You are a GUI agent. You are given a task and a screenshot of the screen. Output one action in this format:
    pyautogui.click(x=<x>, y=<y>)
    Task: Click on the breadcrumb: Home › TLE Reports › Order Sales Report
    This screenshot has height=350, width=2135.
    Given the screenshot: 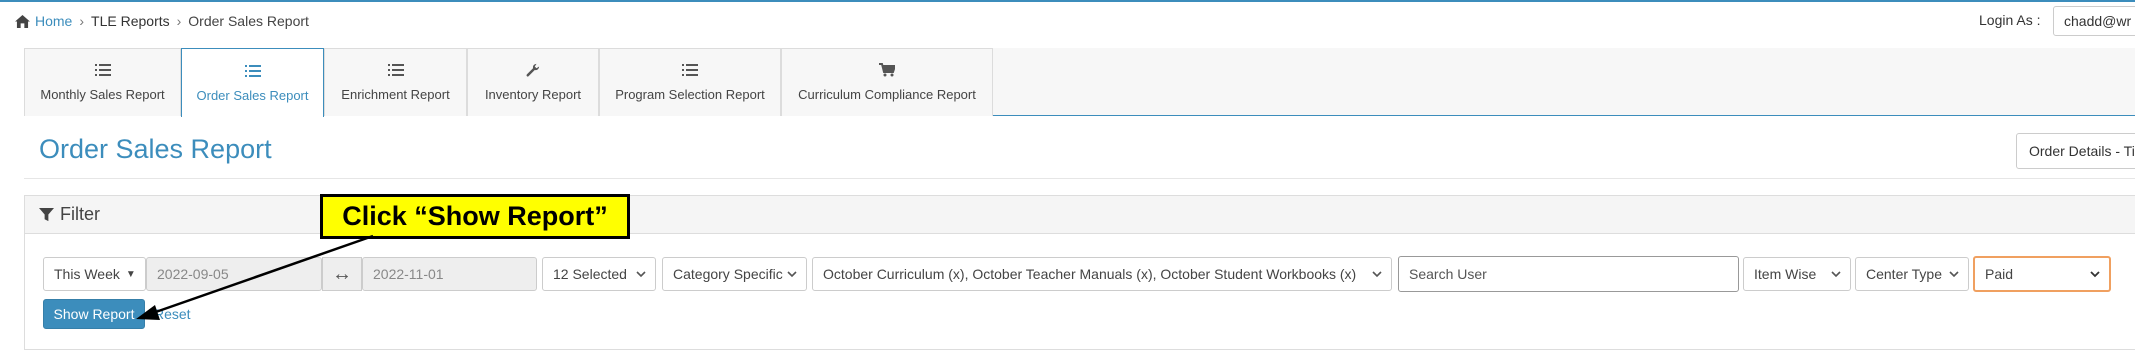 What is the action you would take?
    pyautogui.click(x=154, y=21)
    